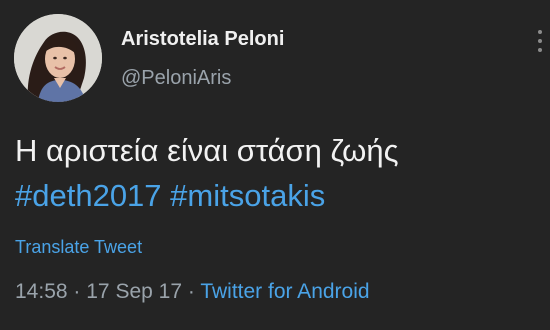 Image resolution: width=550 pixels, height=330 pixels. I want to click on tweet-time: 14:58, so click(41, 291).